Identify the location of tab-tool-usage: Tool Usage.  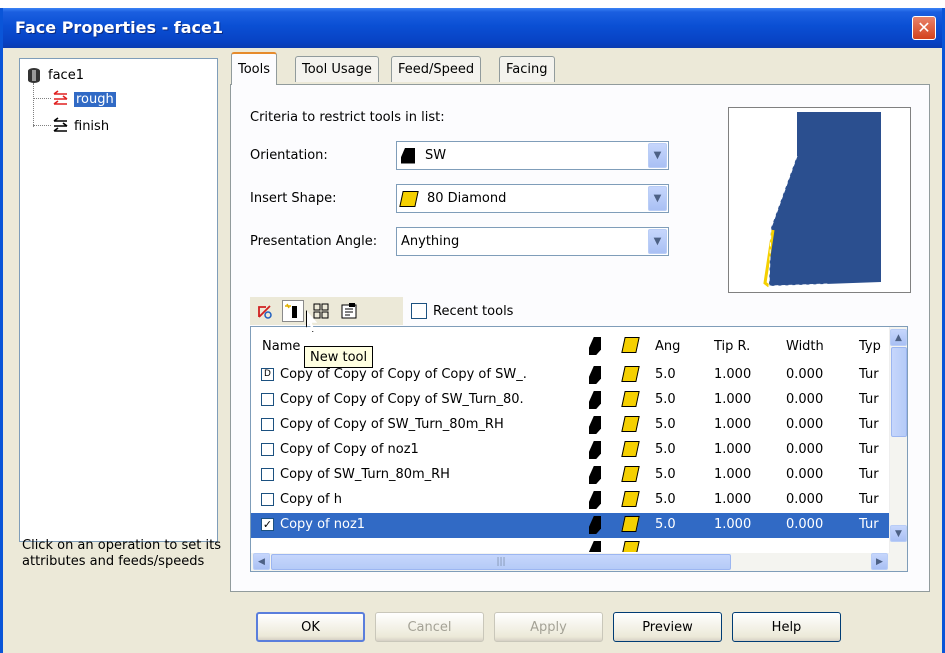
(337, 69).